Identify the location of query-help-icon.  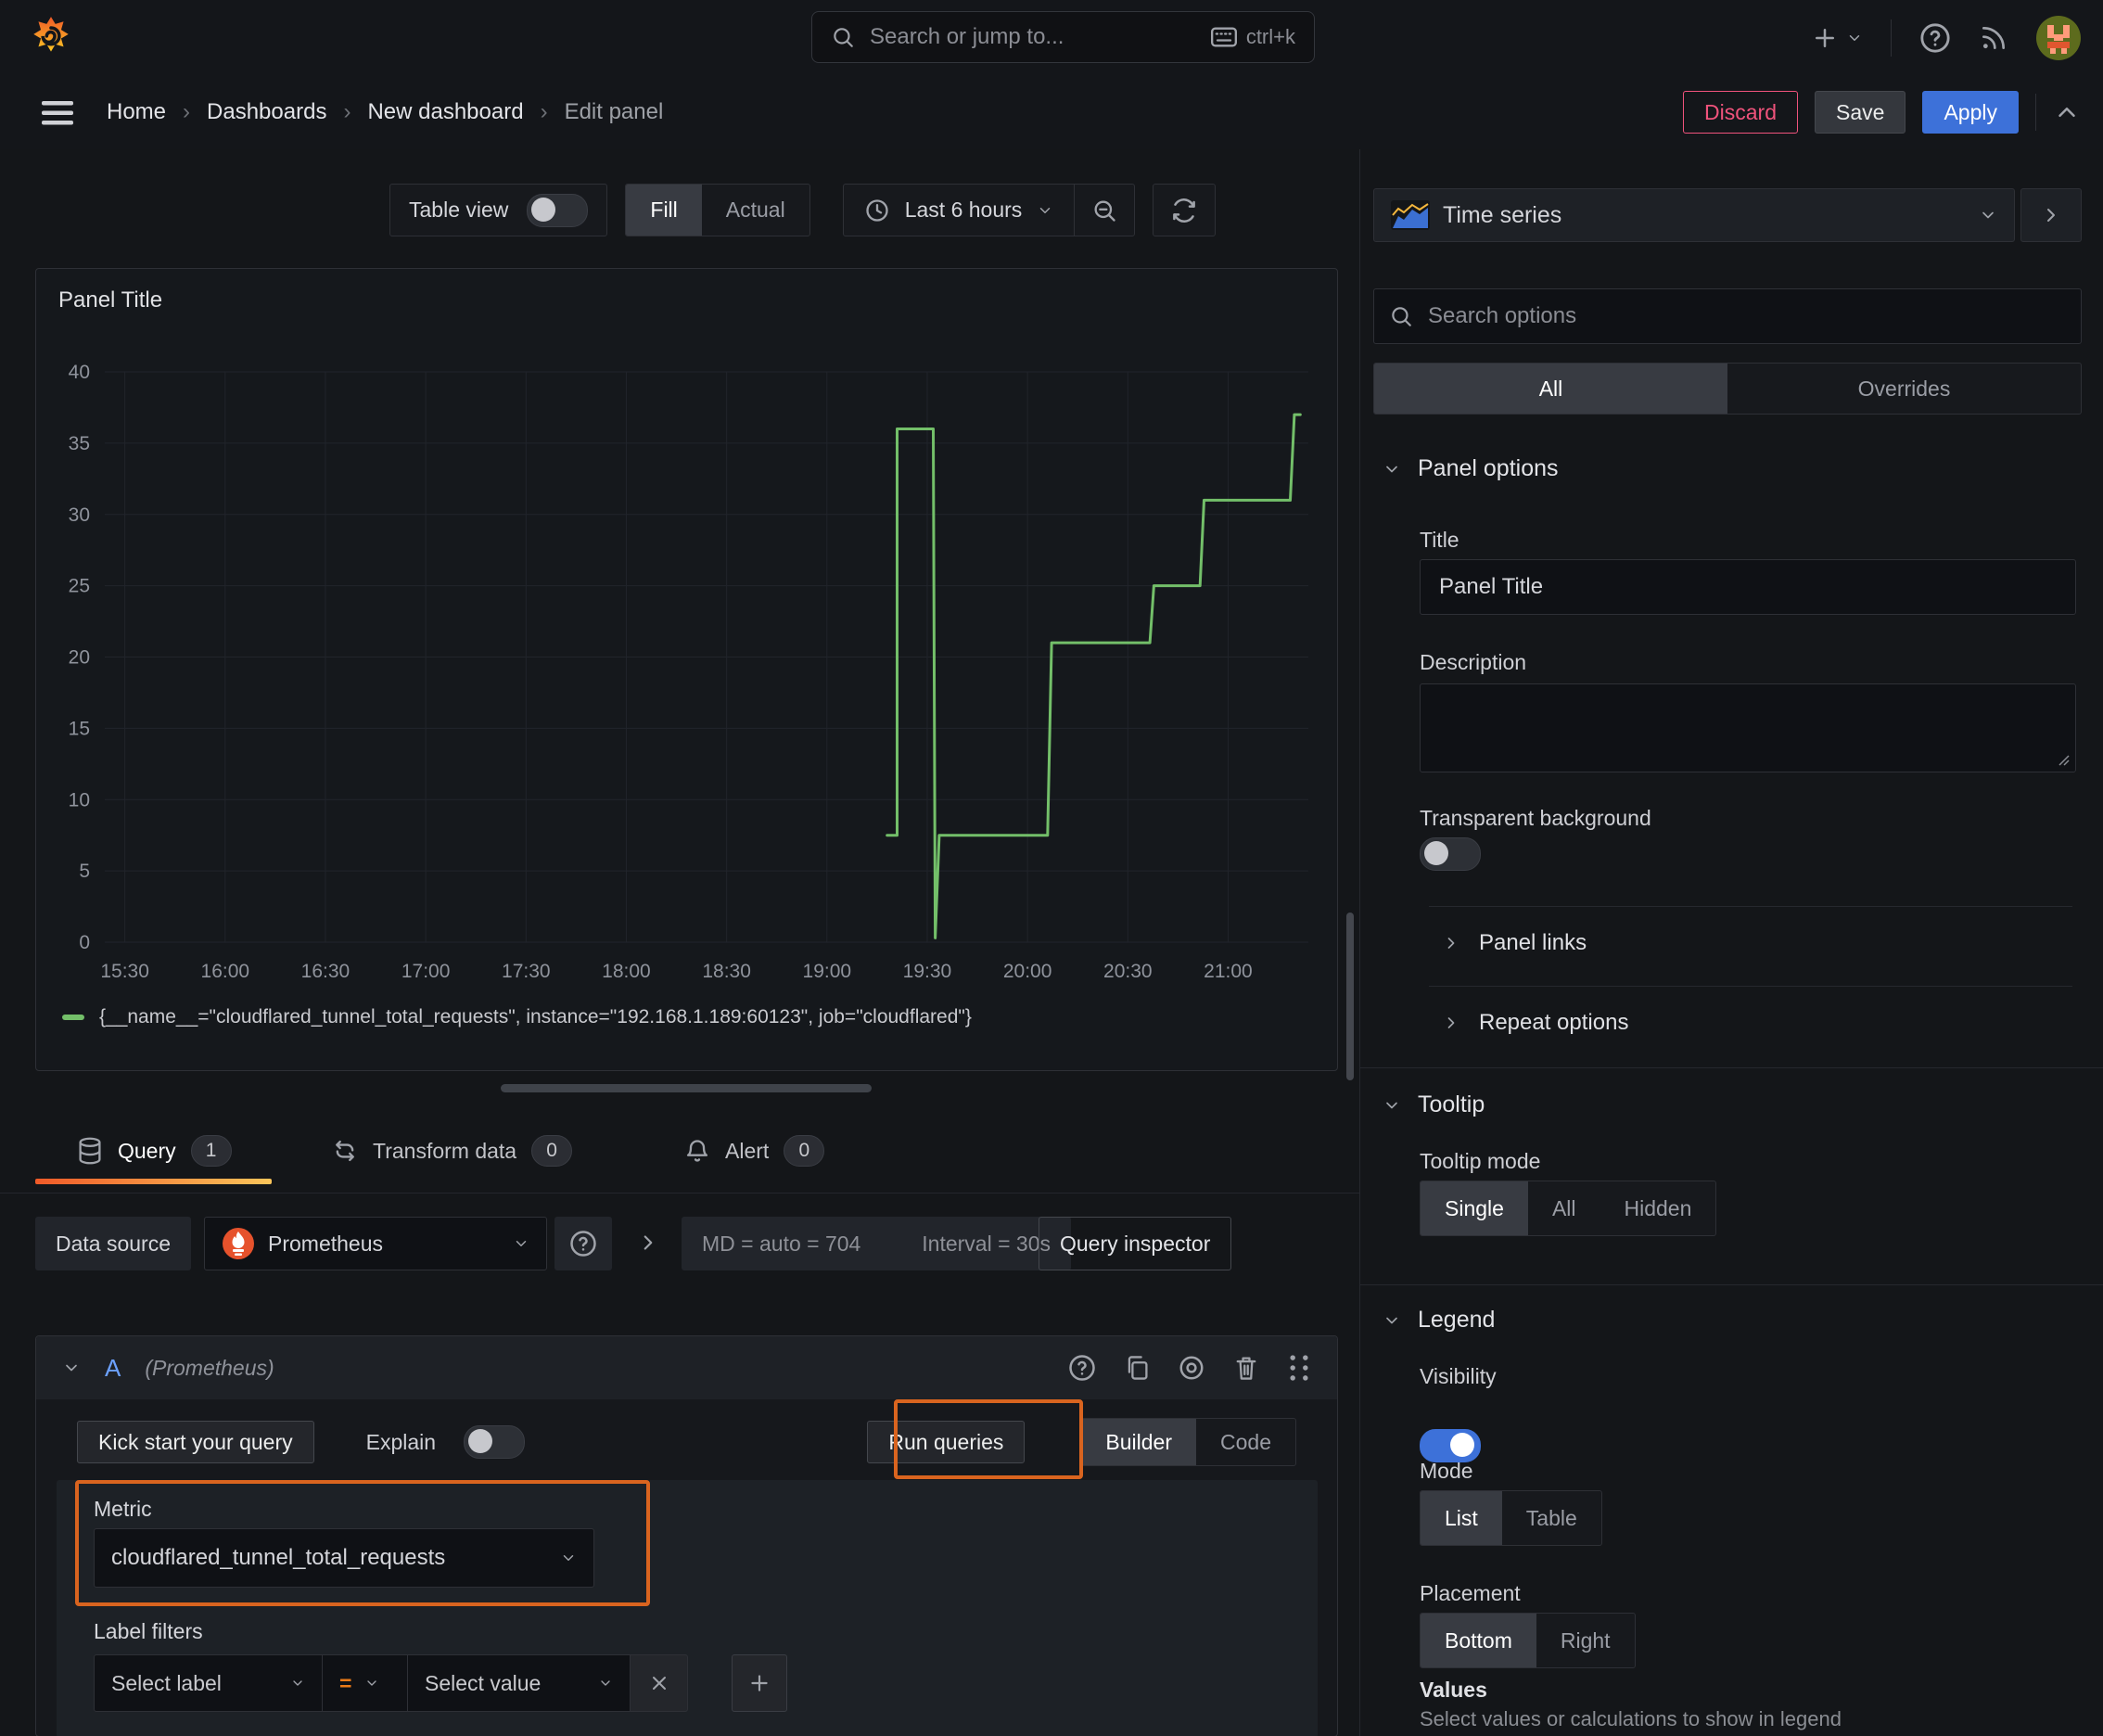
(1082, 1368).